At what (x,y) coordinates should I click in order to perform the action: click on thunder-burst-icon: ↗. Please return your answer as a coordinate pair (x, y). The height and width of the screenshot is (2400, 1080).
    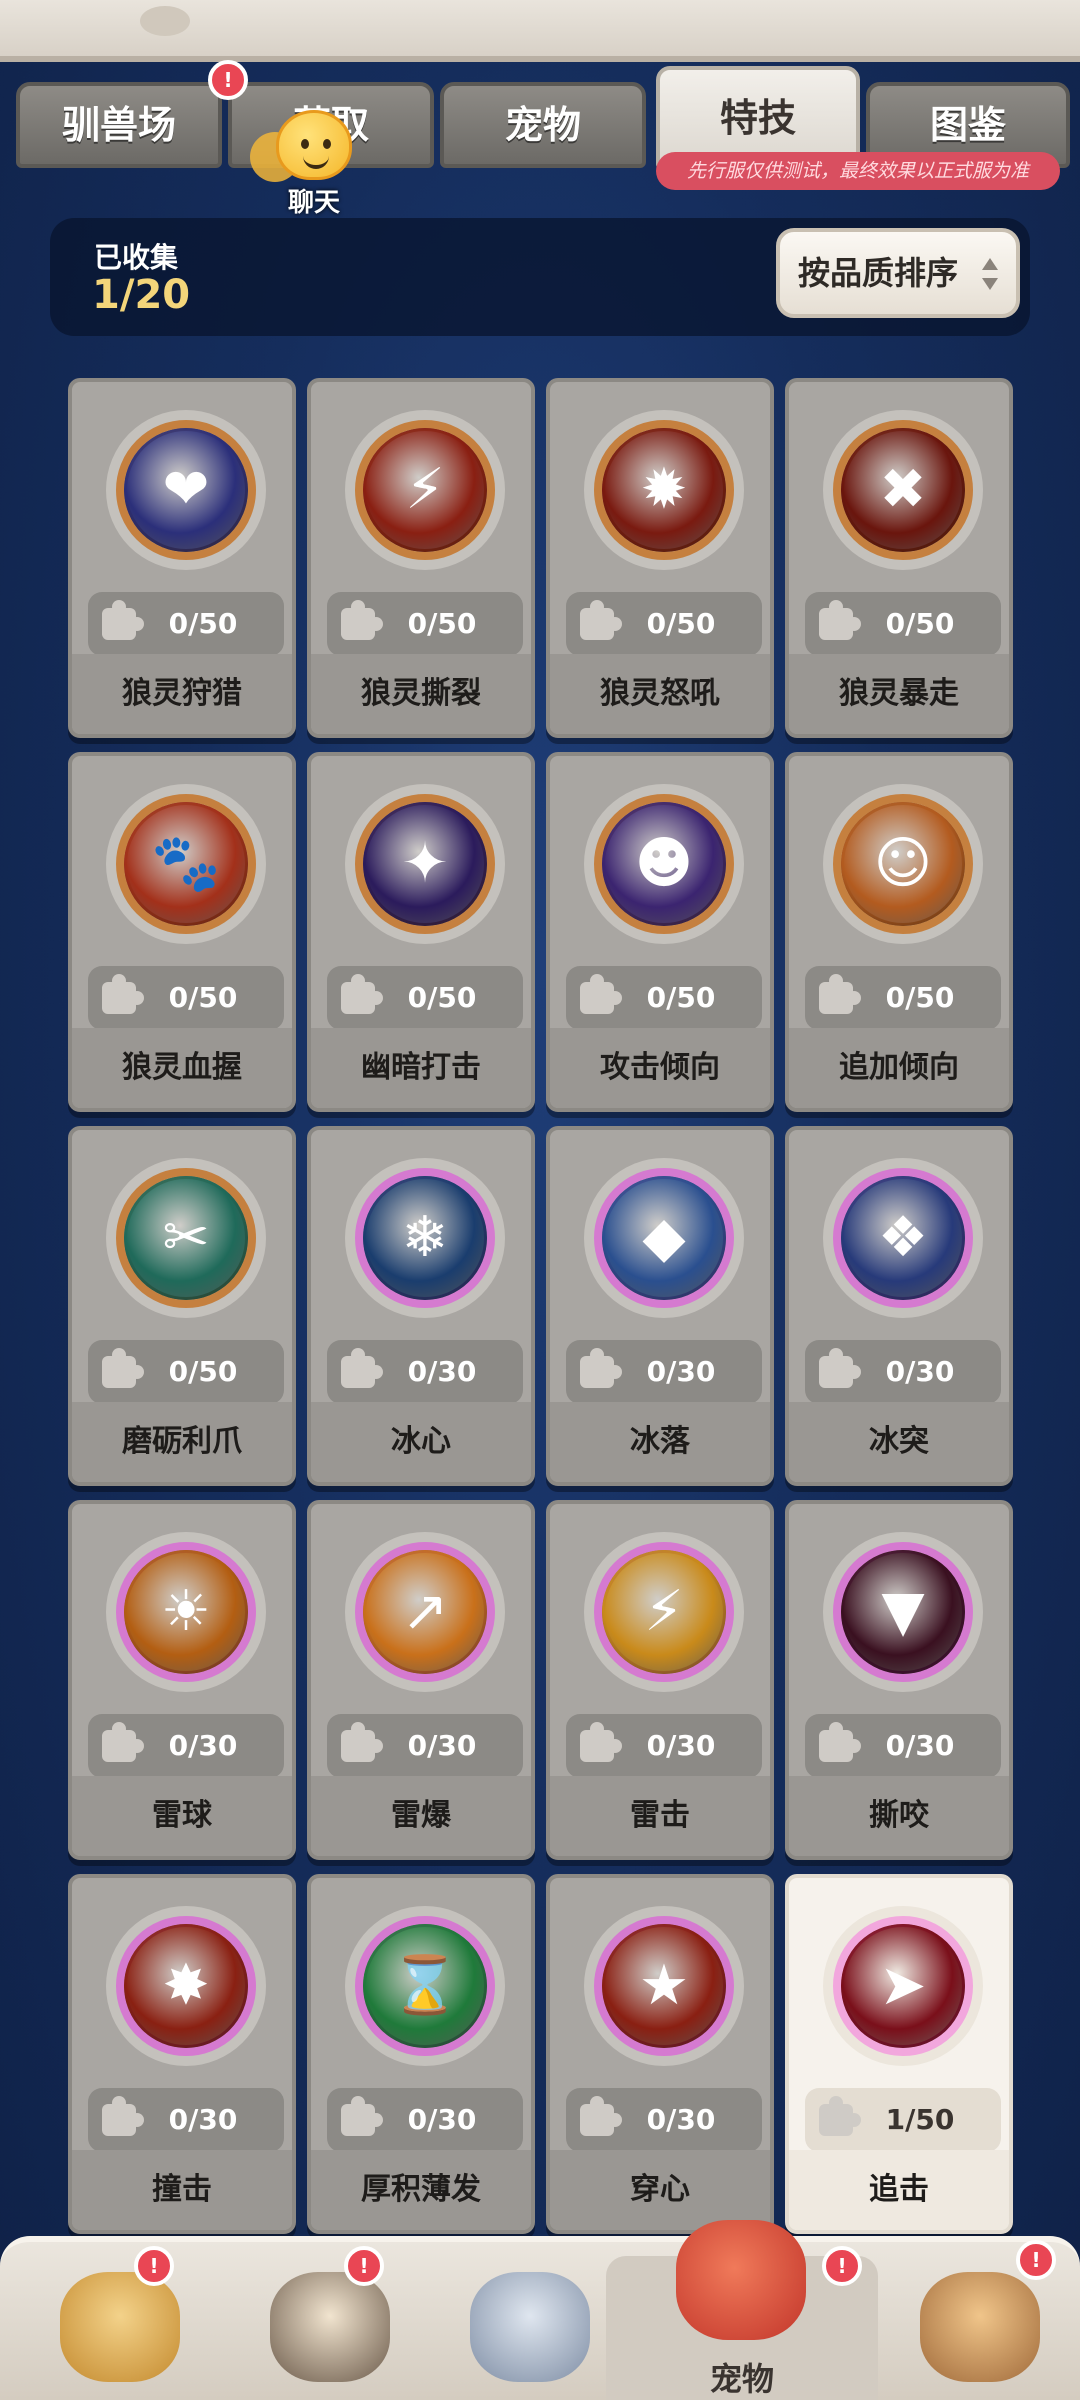
    Looking at the image, I should click on (425, 1612).